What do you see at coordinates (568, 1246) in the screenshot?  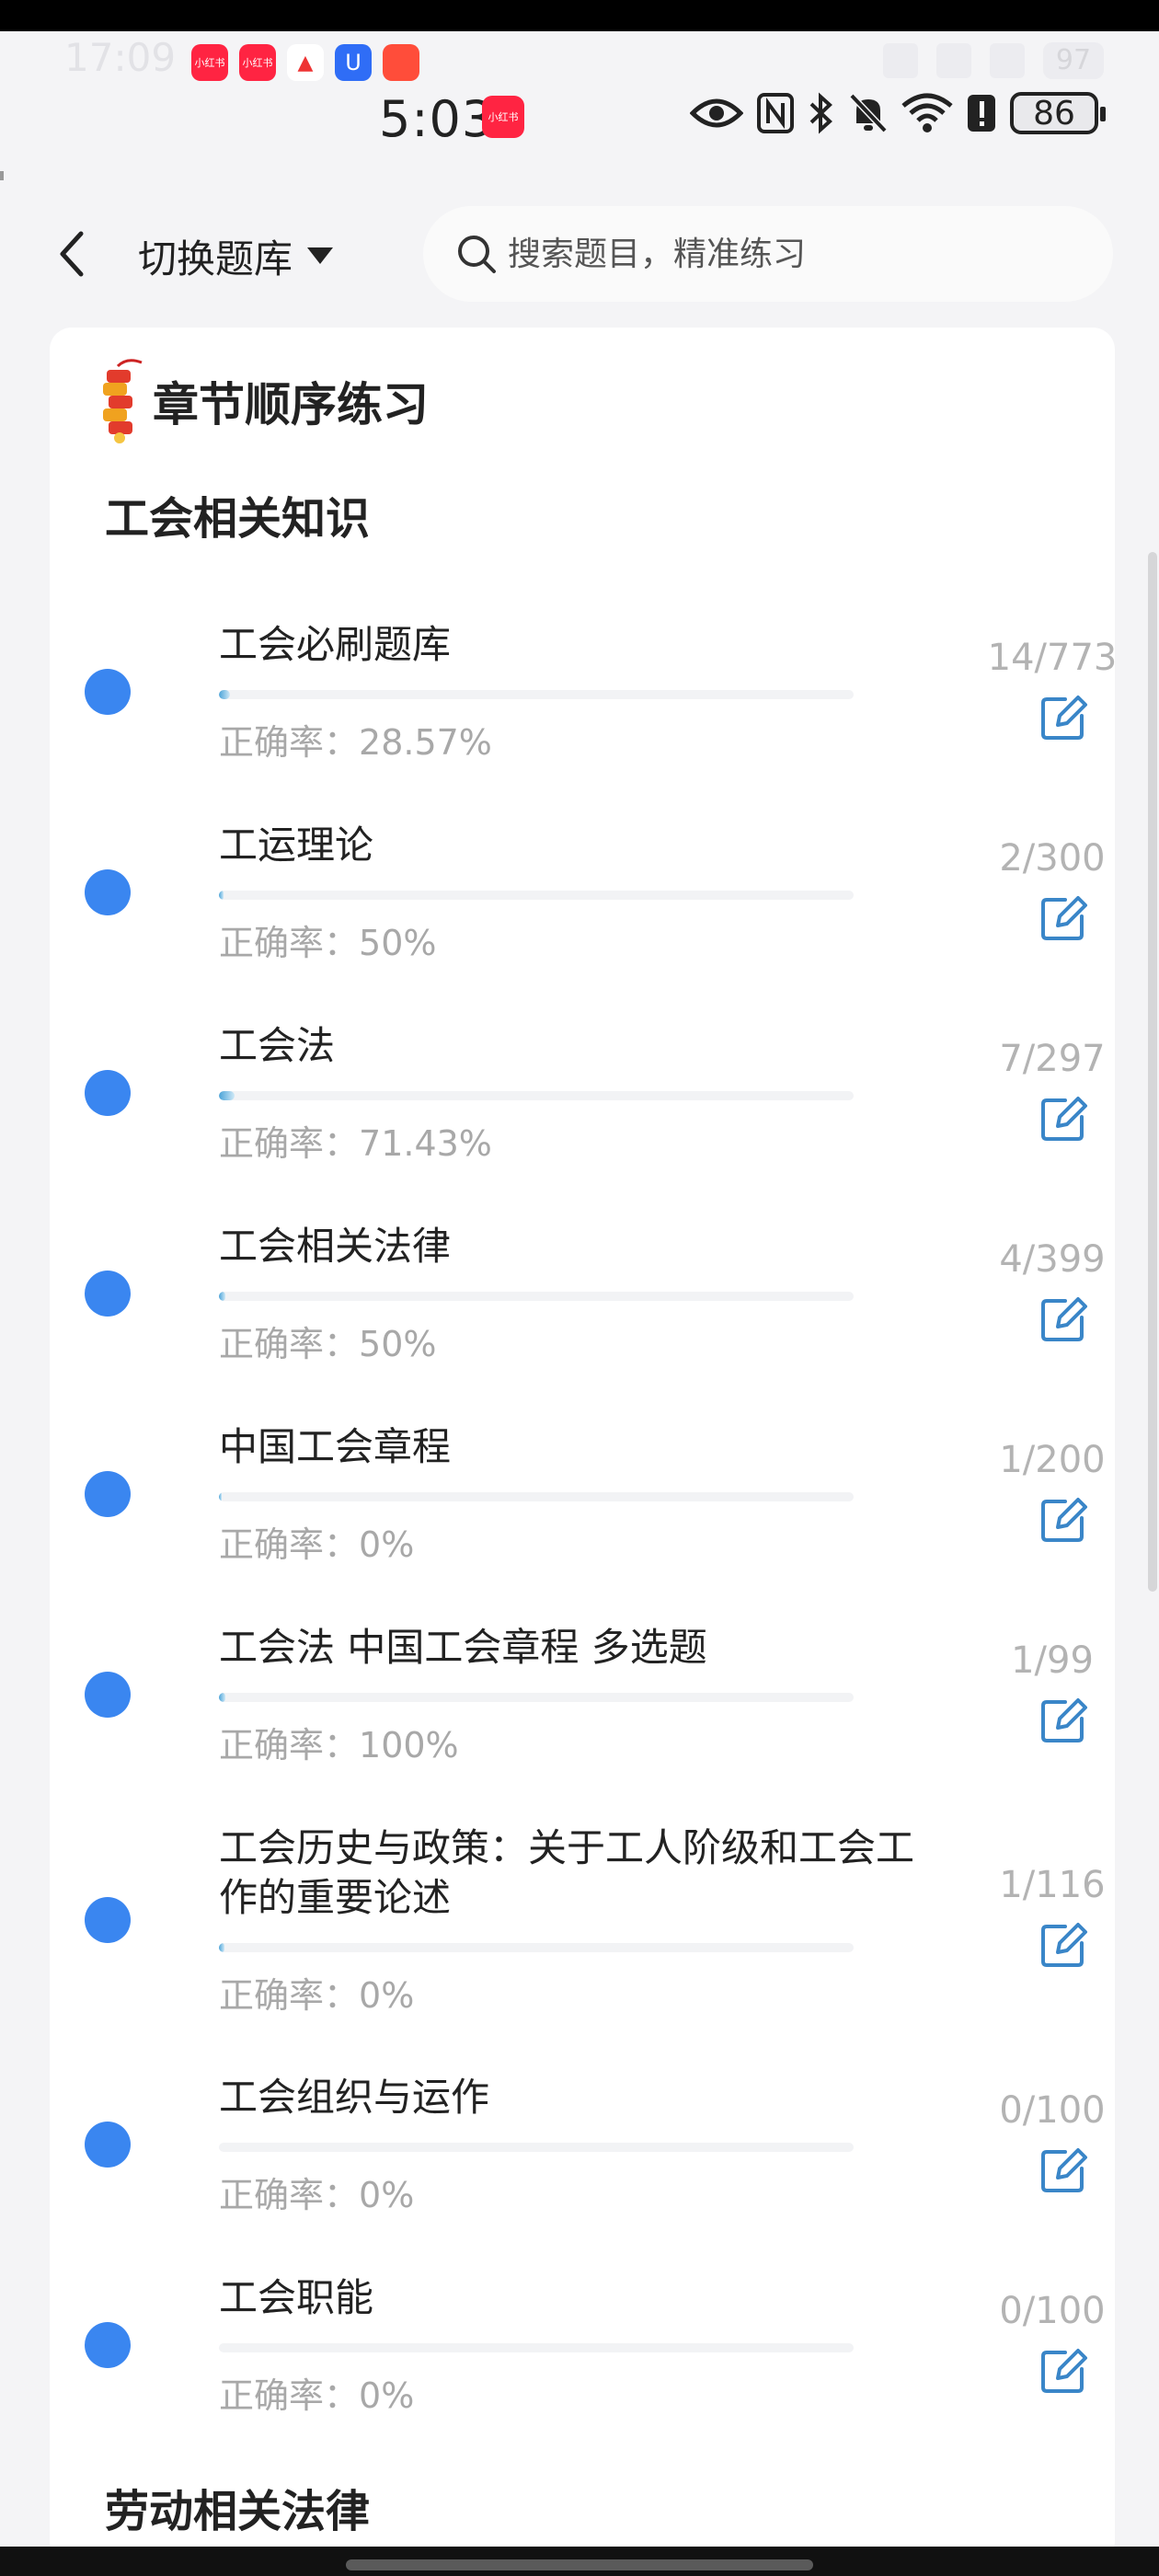 I see `chapter-name: 工会相关法律` at bounding box center [568, 1246].